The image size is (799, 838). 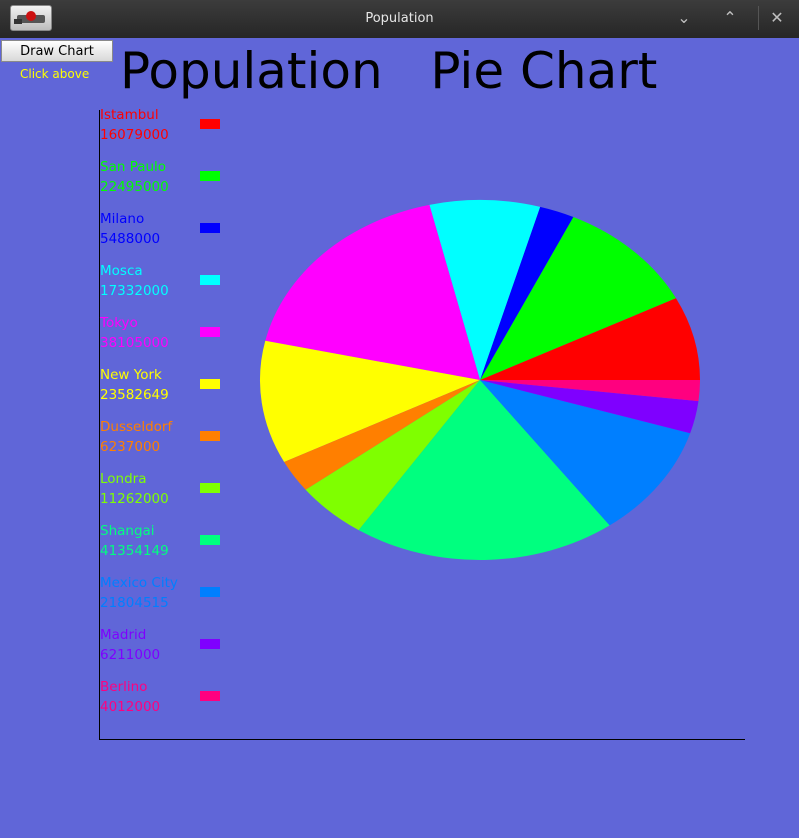 I want to click on legend-label-mosca: Mosca, so click(x=121, y=271).